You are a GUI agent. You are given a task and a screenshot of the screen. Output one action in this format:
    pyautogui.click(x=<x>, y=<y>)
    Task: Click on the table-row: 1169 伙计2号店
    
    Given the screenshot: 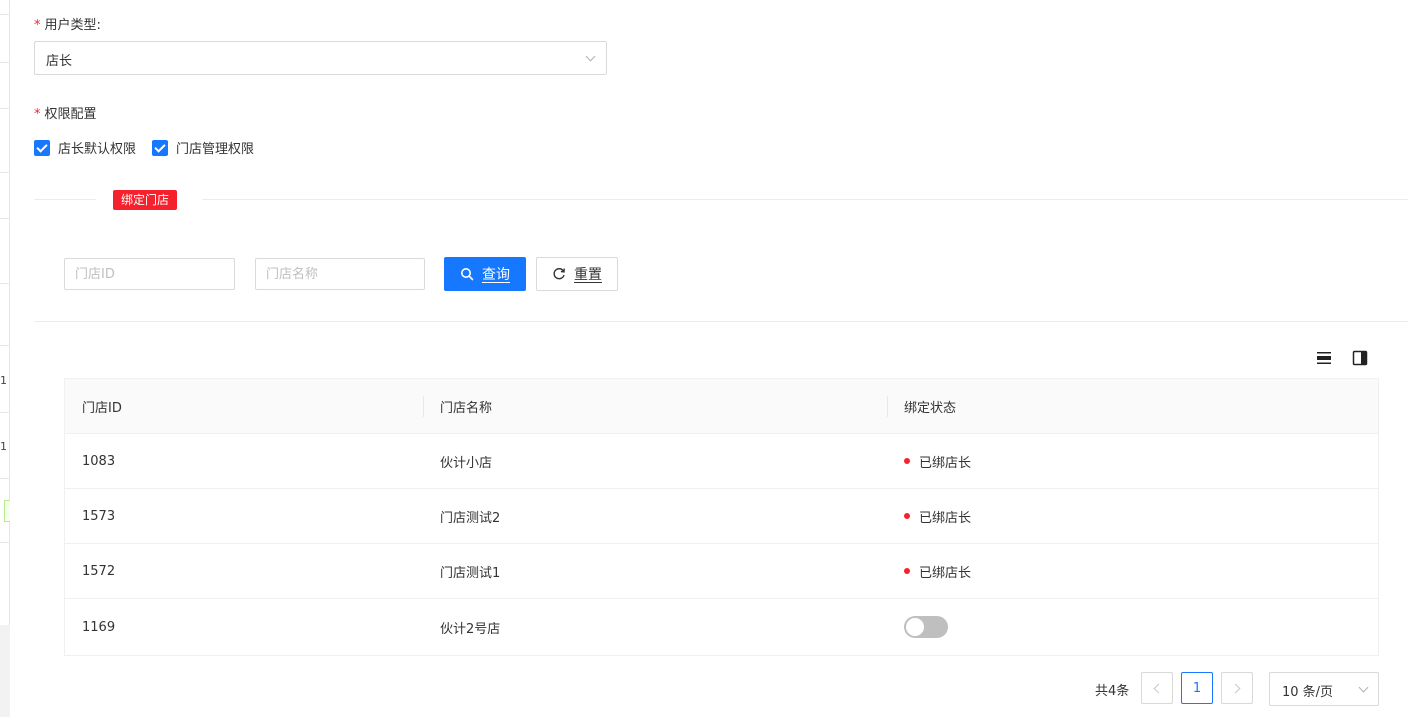 What is the action you would take?
    pyautogui.click(x=721, y=627)
    